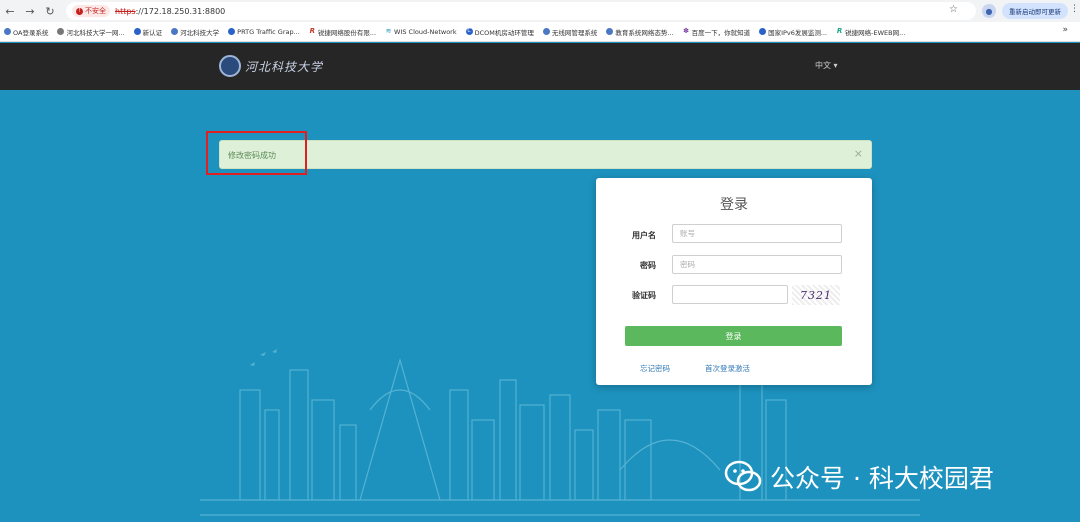  I want to click on password-input: 密码, so click(757, 264).